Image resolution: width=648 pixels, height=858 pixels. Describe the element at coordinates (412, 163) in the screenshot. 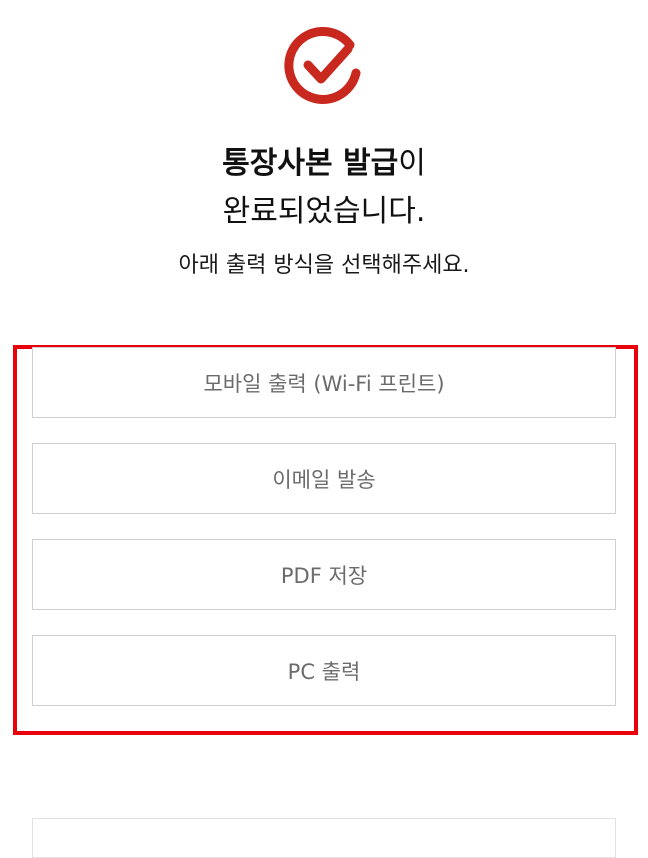

I see `title-suffix: 이` at that location.